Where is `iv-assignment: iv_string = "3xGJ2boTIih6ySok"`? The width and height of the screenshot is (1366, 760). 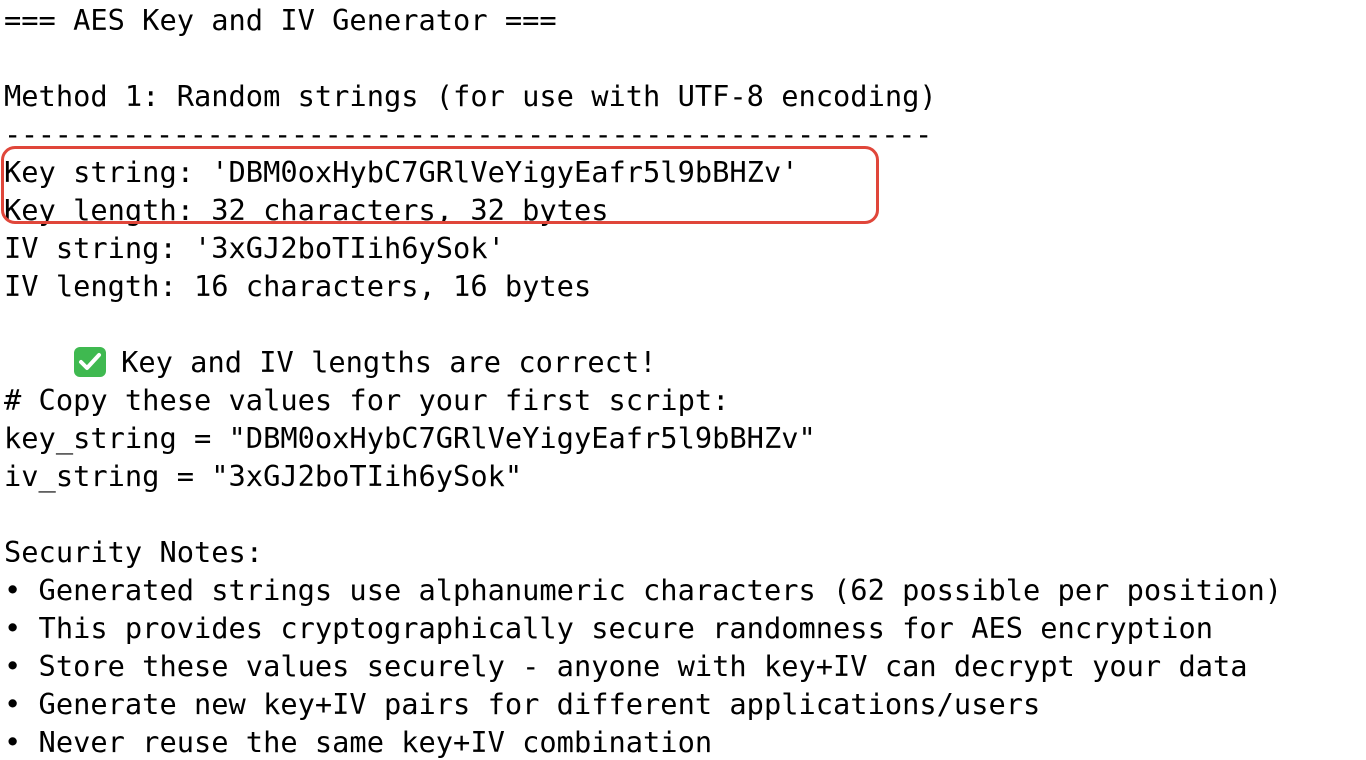
iv-assignment: iv_string = "3xGJ2boTIih6ySok" is located at coordinates (263, 476).